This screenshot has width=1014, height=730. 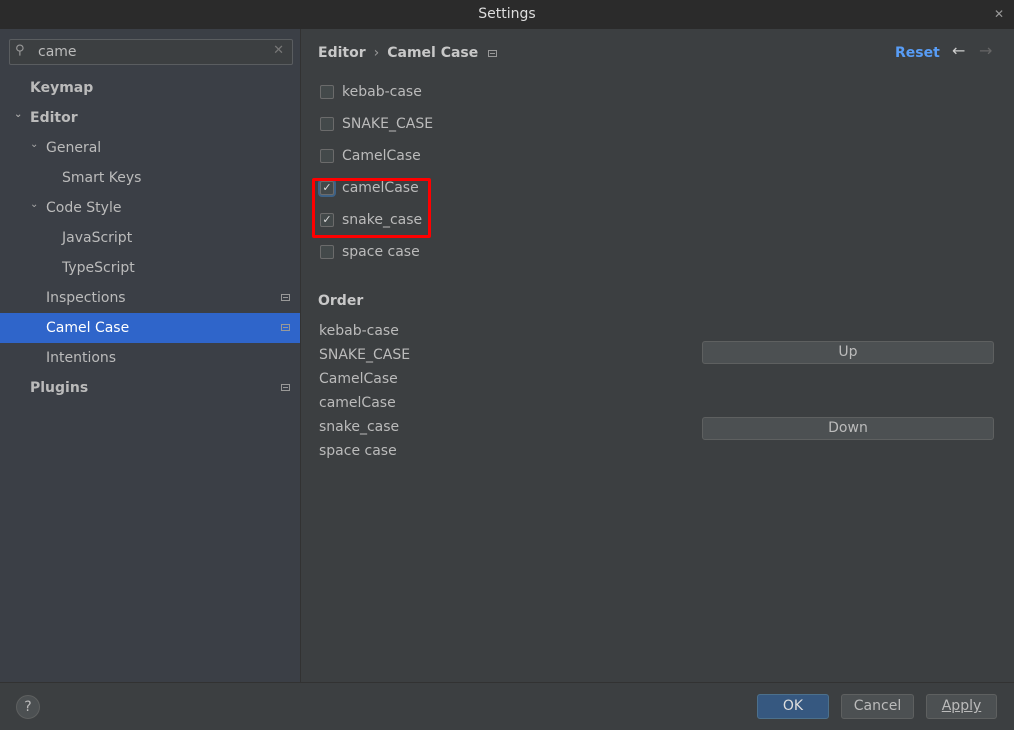 I want to click on checkbox-label: SNAKE_CASE, so click(x=388, y=124).